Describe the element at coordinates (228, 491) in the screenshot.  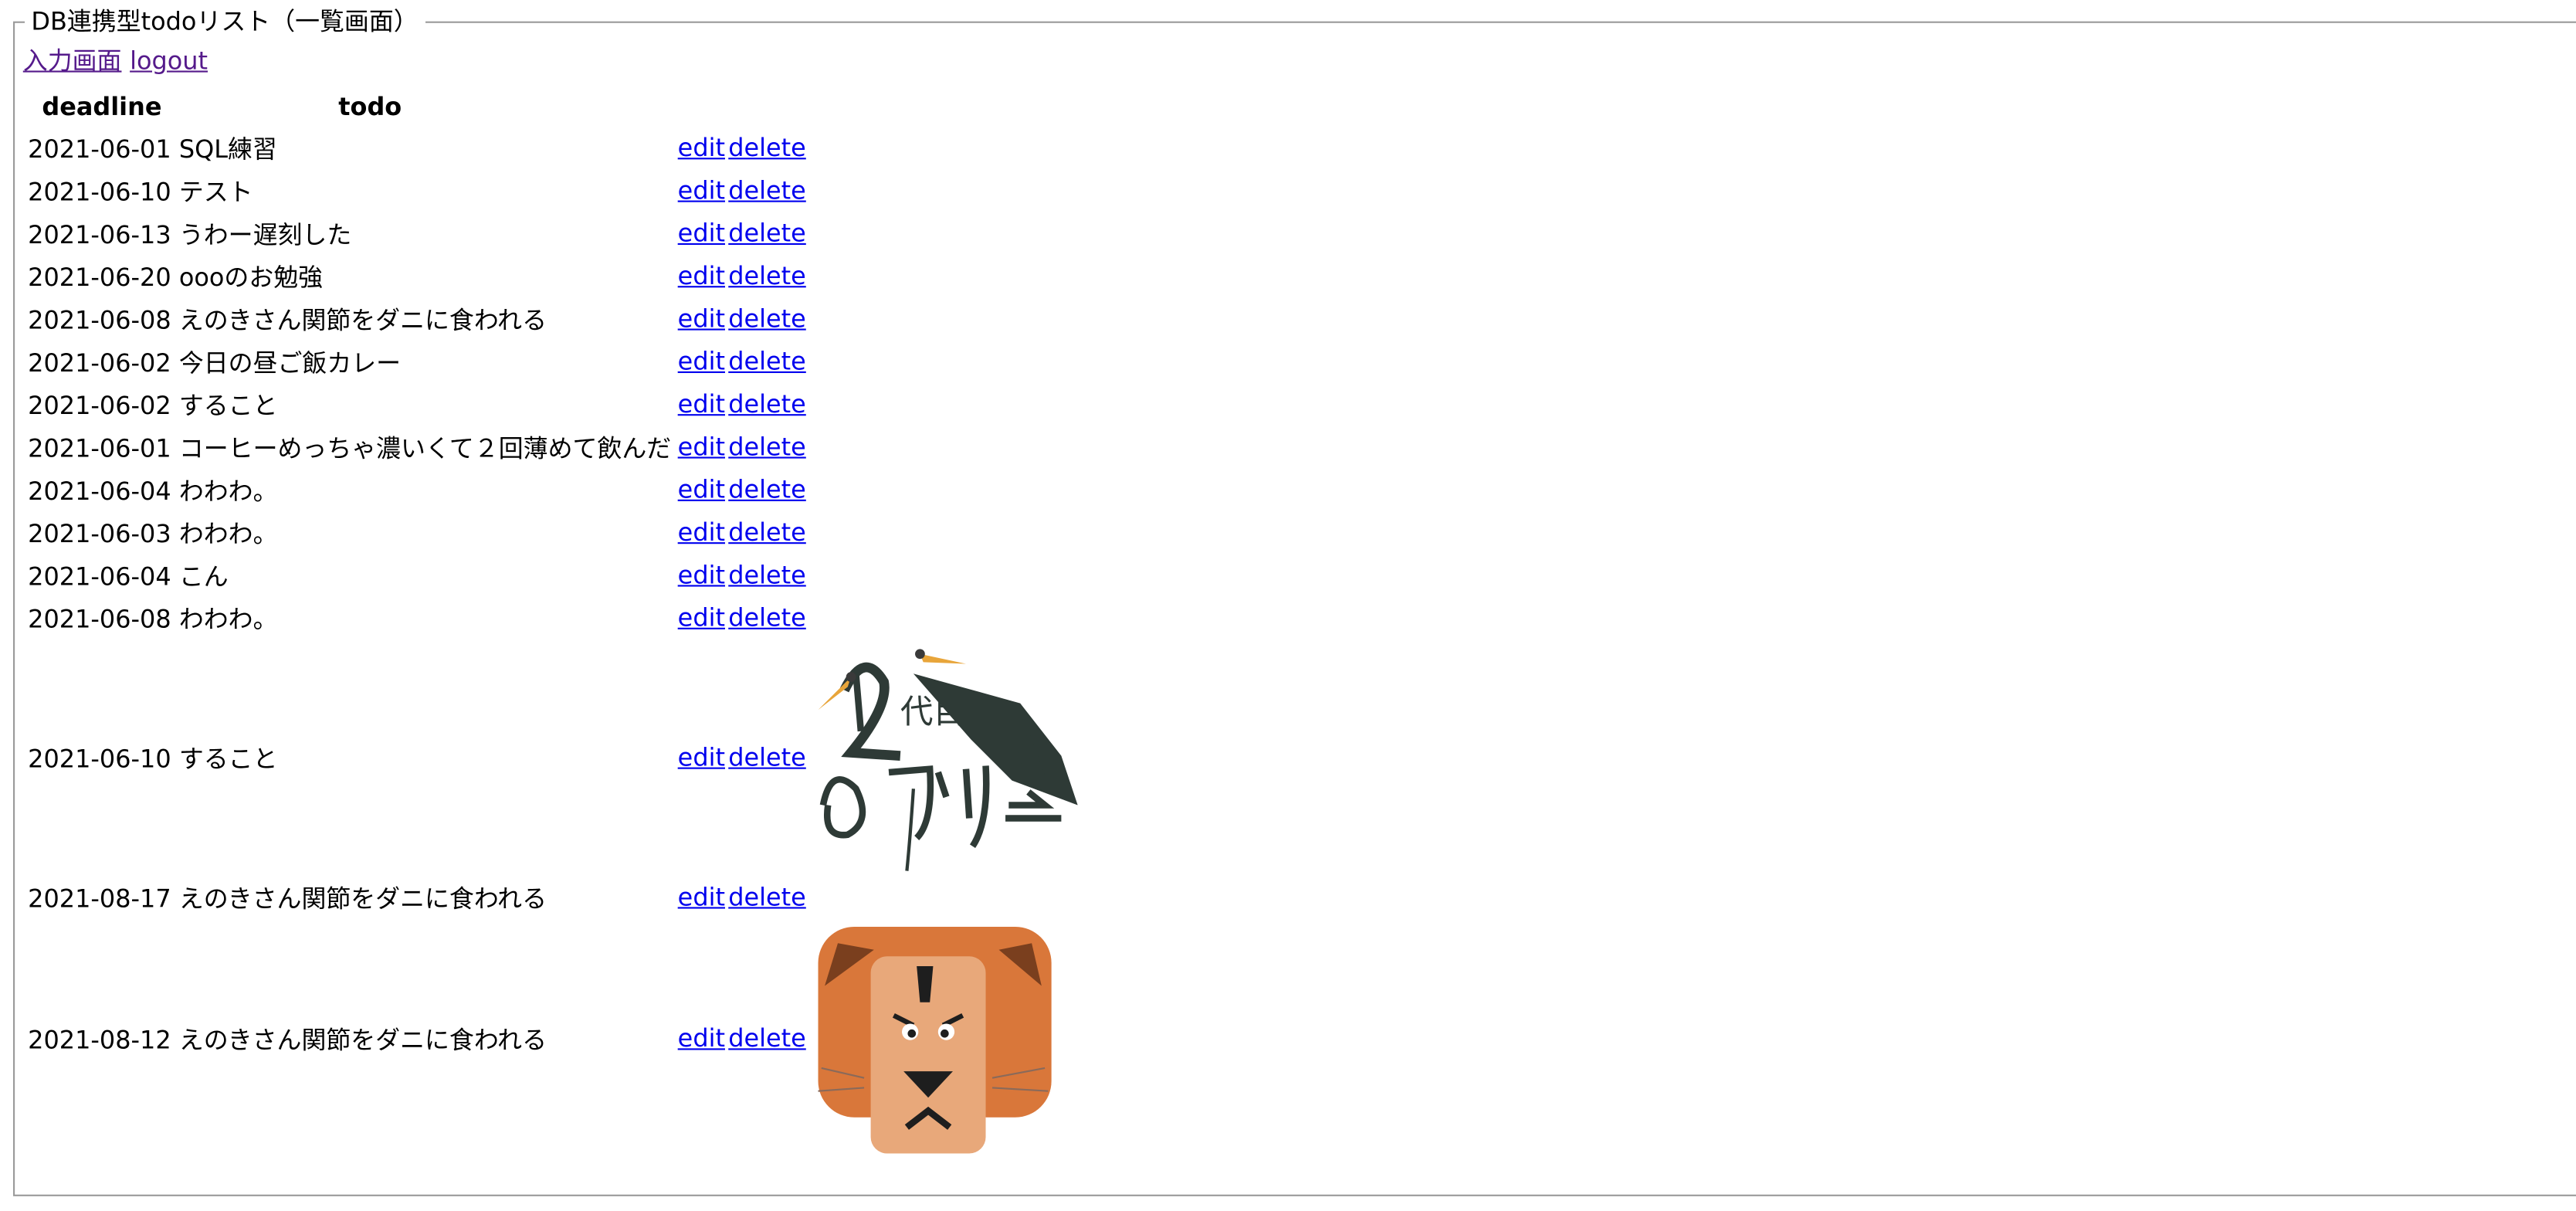
I see `todo-value: わわわ。` at that location.